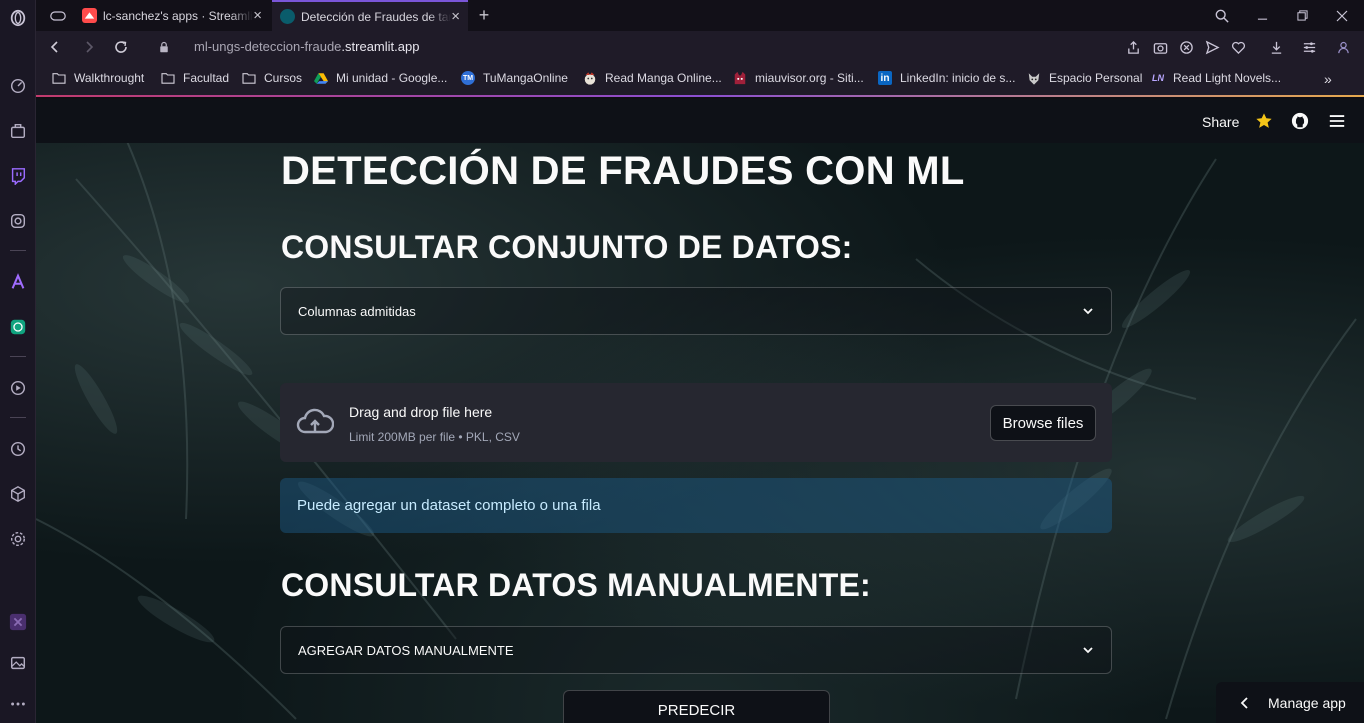  I want to click on easy-setup-icon, so click(1309, 47).